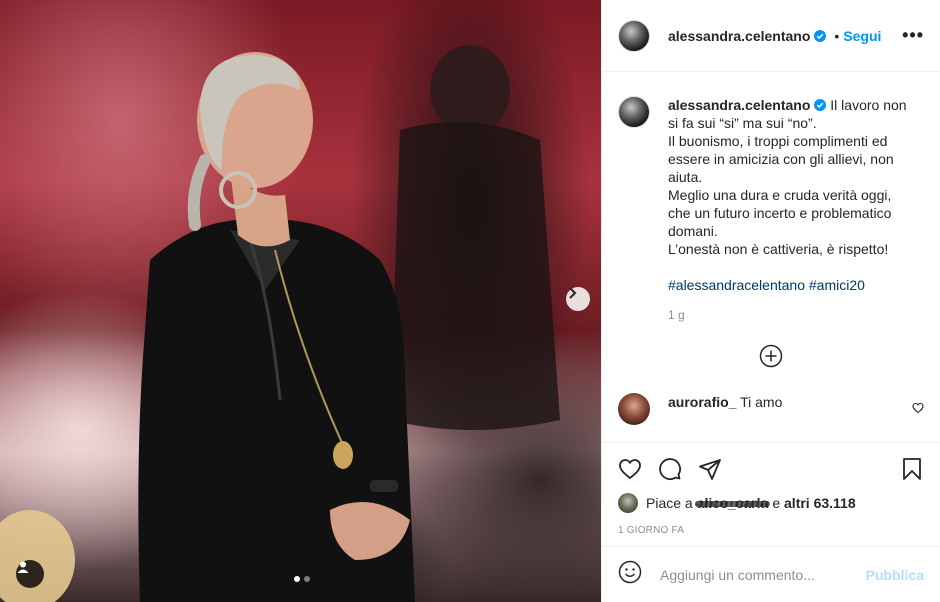 Image resolution: width=940 pixels, height=602 pixels. I want to click on liker-username: alice_carla, so click(732, 503).